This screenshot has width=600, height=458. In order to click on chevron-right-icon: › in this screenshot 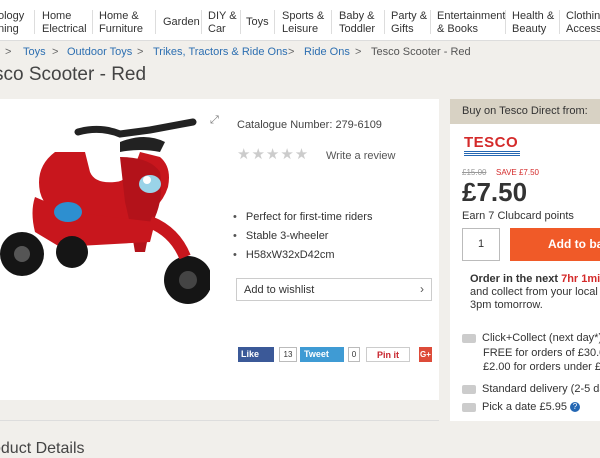, I will do `click(422, 289)`.